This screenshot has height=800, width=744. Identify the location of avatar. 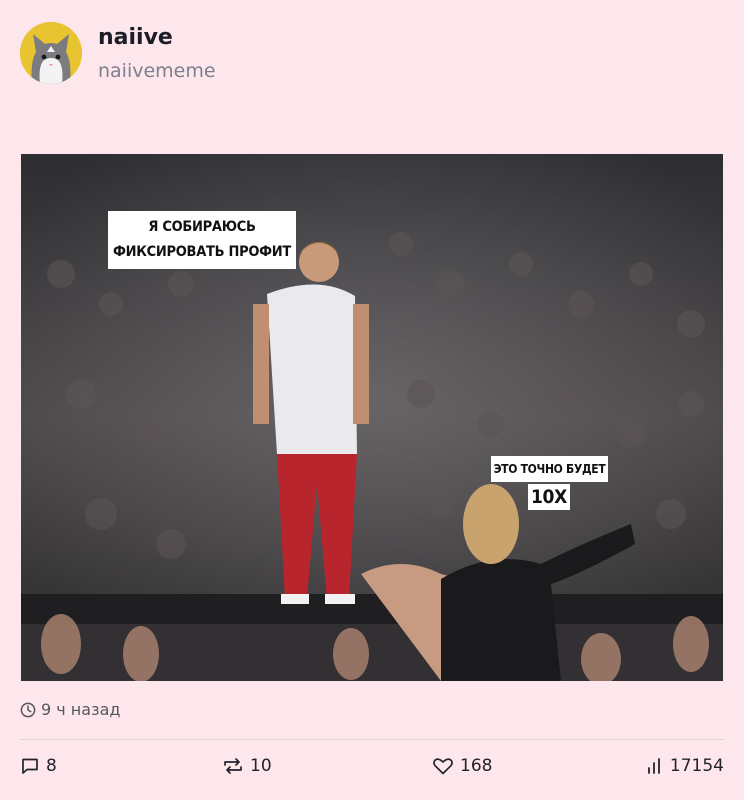
(51, 53).